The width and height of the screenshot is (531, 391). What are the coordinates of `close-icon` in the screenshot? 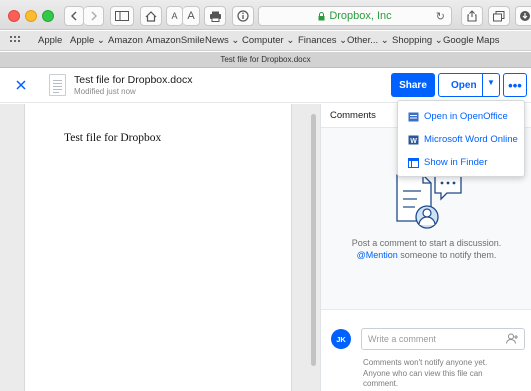 It's located at (21, 85).